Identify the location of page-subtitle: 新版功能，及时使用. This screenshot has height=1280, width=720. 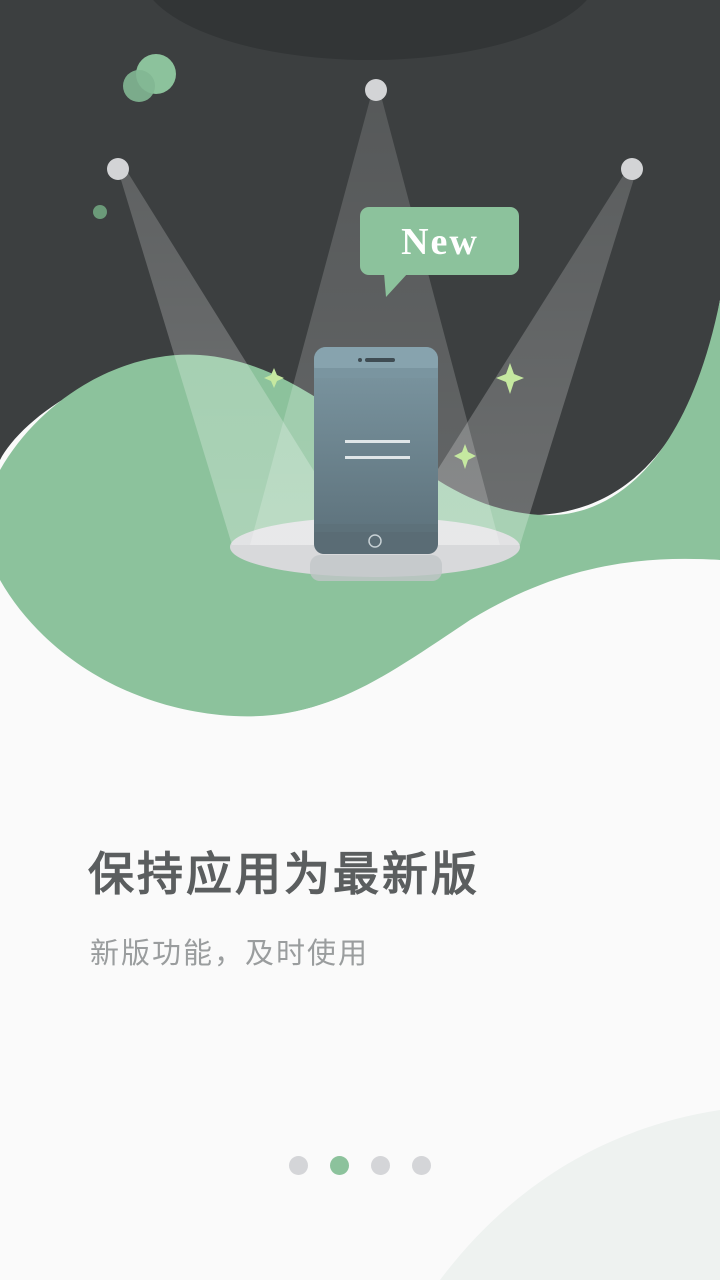
(230, 953).